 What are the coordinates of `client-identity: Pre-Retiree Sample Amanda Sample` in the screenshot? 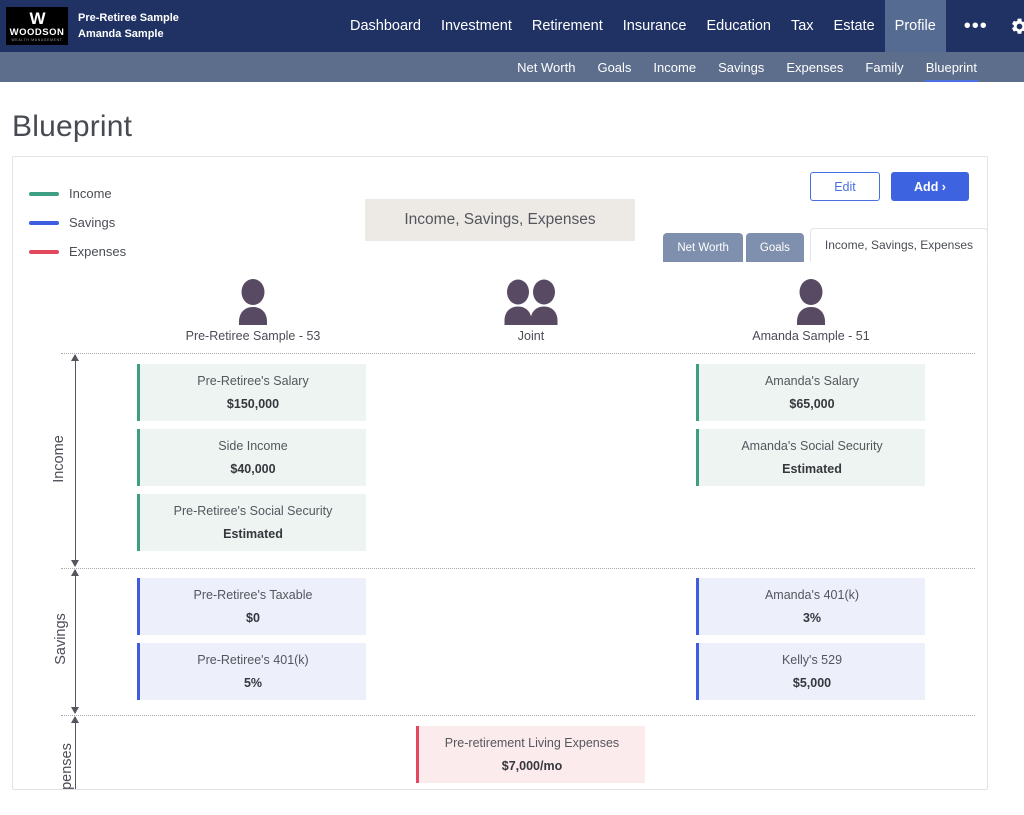 It's located at (128, 26).